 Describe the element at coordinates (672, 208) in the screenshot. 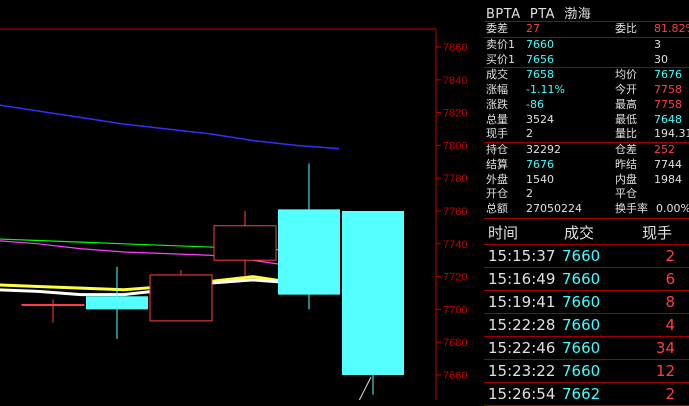

I see `turnover-value: 0.00%` at that location.